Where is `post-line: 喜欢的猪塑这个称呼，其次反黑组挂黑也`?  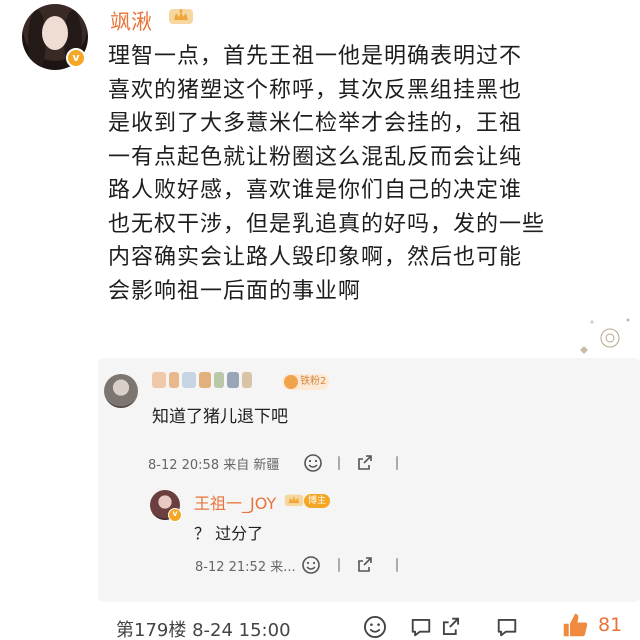
post-line: 喜欢的猪塑这个称呼，其次反黑组挂黑也 is located at coordinates (315, 90).